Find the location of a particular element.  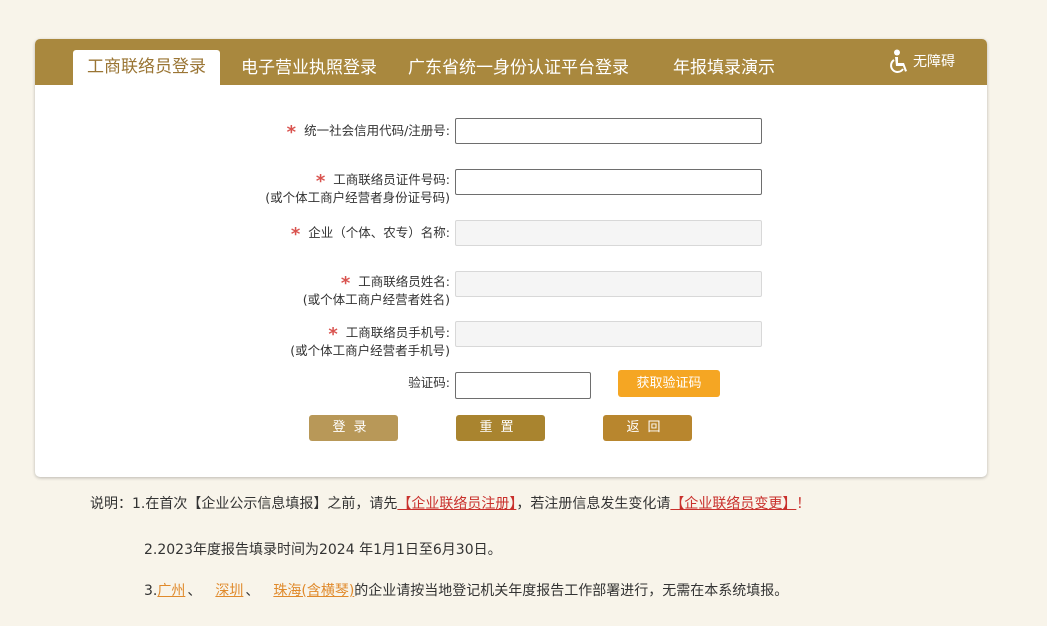

mobile-sublabel: (或个体工商户经营者手机号) is located at coordinates (370, 350).